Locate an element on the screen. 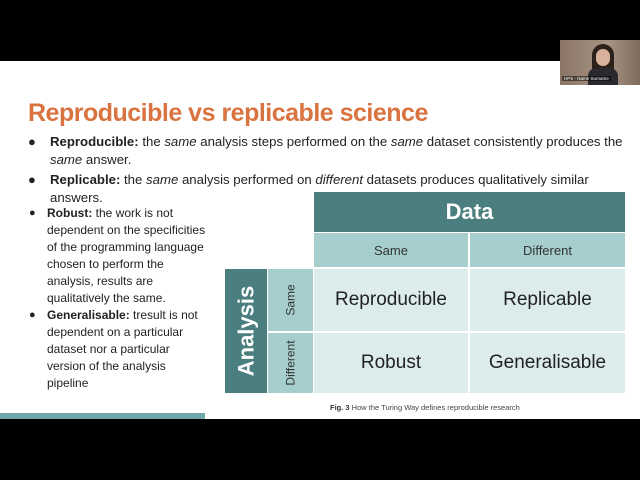  row-header-label: Same is located at coordinates (290, 300).